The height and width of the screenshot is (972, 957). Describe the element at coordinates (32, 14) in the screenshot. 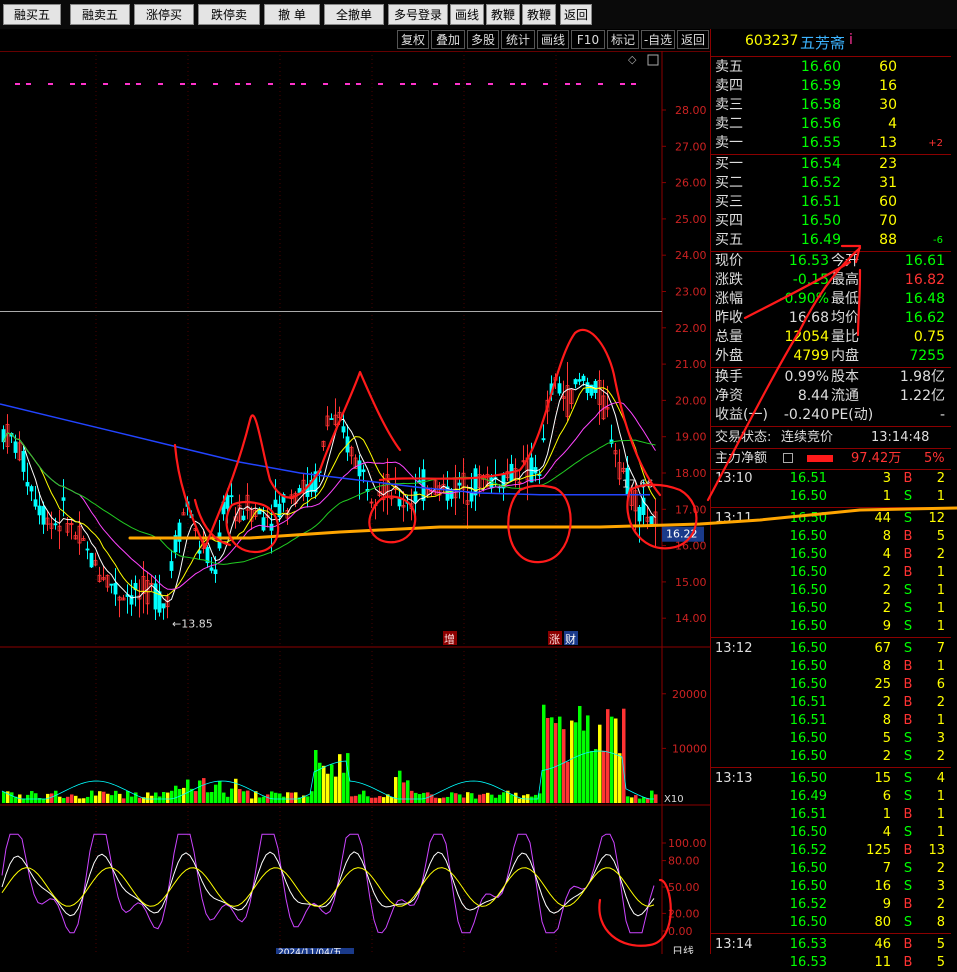

I see `toolbar-button: 融买五` at that location.